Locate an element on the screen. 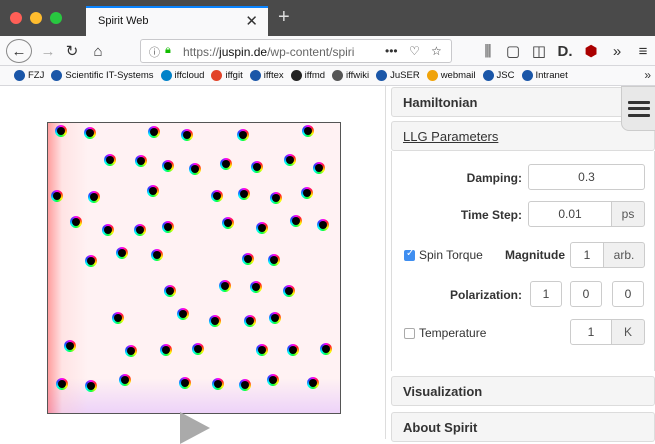 The image size is (655, 444). bookmark-item: iffcloud is located at coordinates (182, 75).